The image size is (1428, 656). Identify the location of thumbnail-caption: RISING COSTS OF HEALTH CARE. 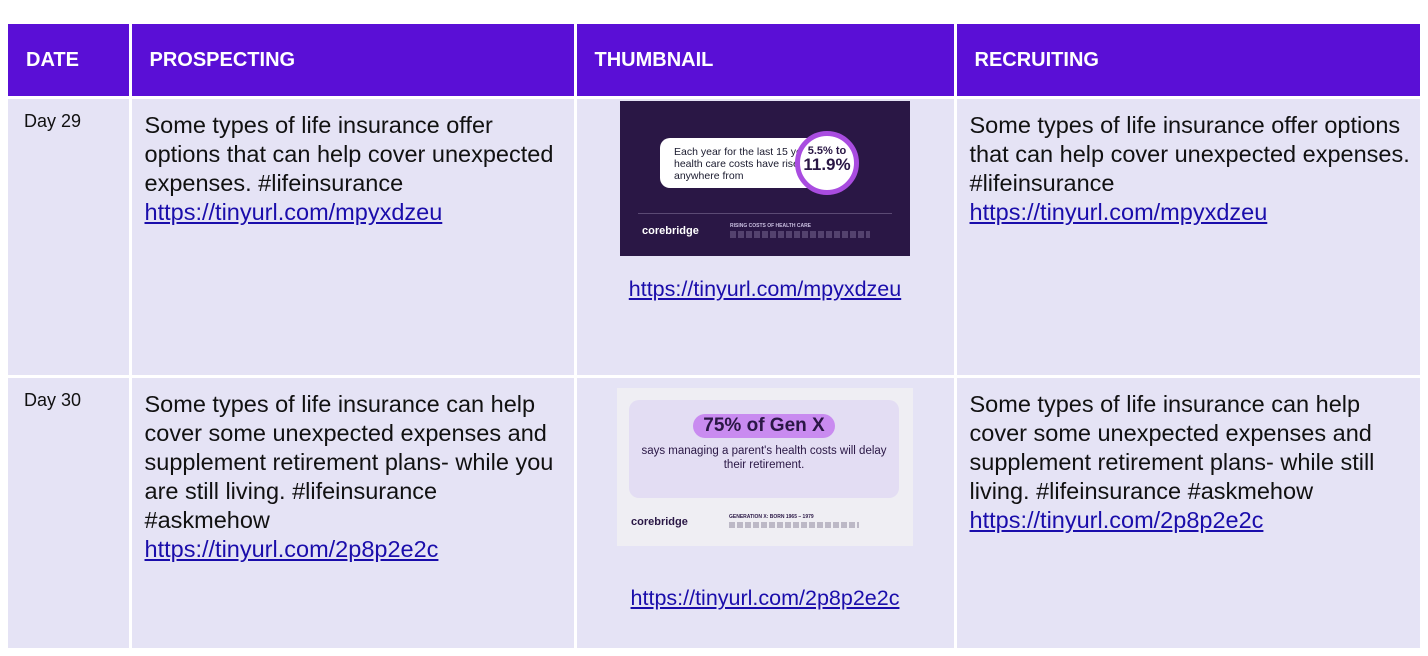
(771, 226).